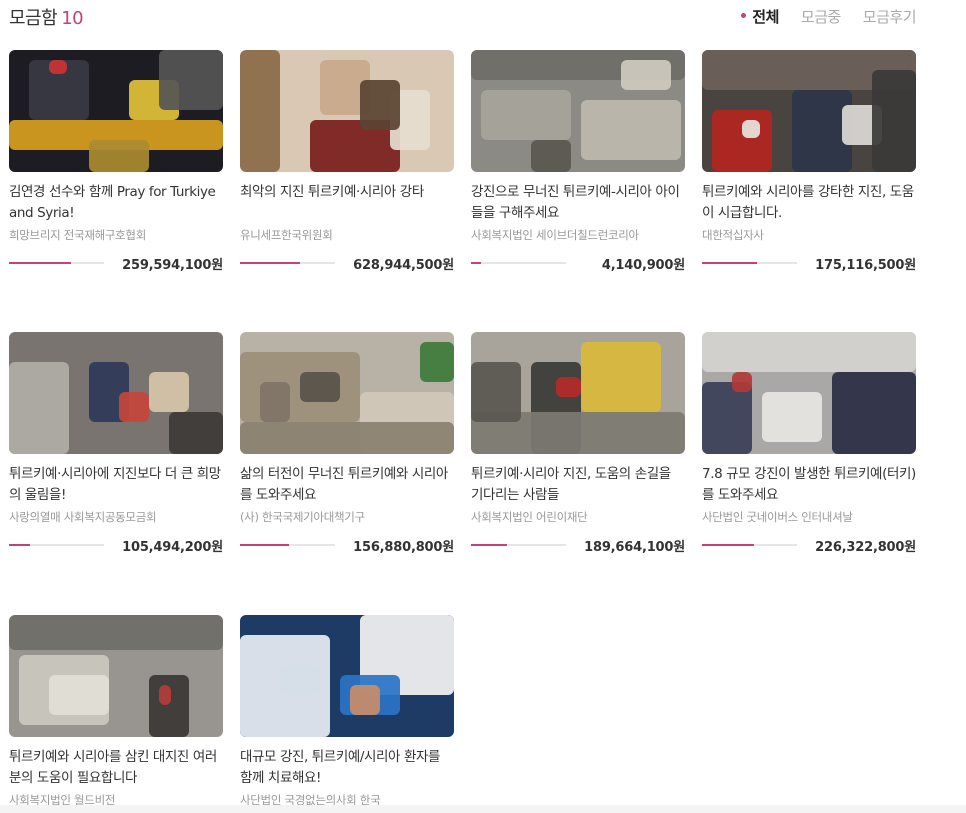  Describe the element at coordinates (347, 768) in the screenshot. I see `card-title: 대규모 강진, 튀르키예/시리아 환자를 함께 치료해요!` at that location.